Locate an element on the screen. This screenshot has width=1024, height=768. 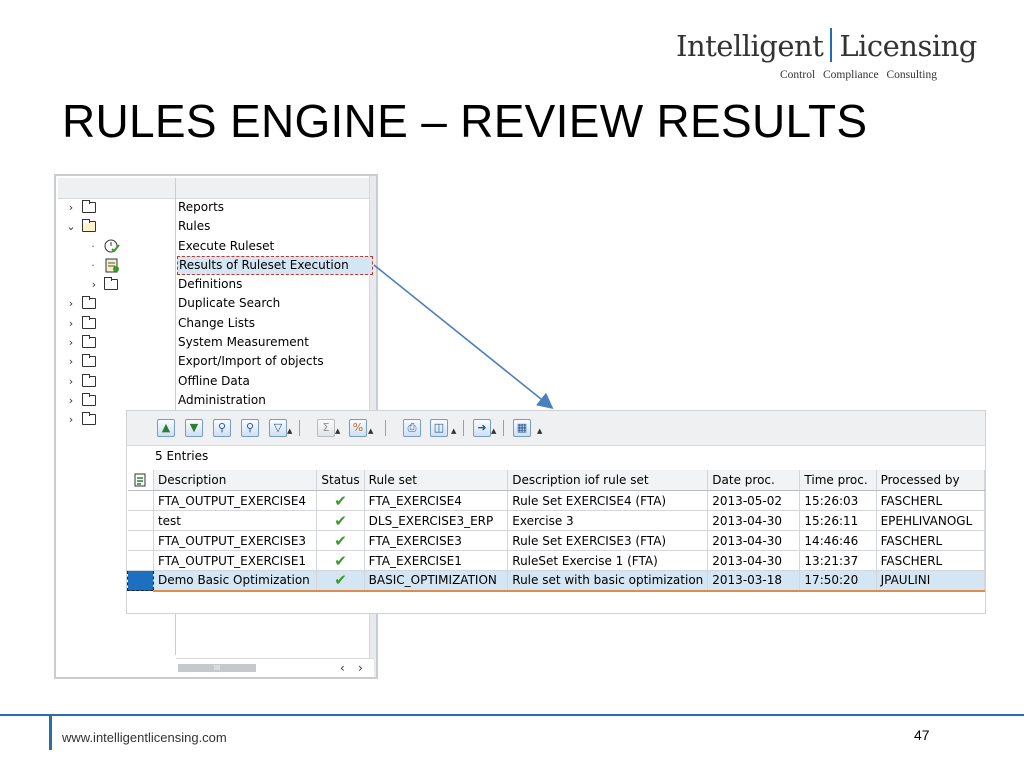
cell-rule-set-description: Rule set with basic optimization is located at coordinates (608, 581).